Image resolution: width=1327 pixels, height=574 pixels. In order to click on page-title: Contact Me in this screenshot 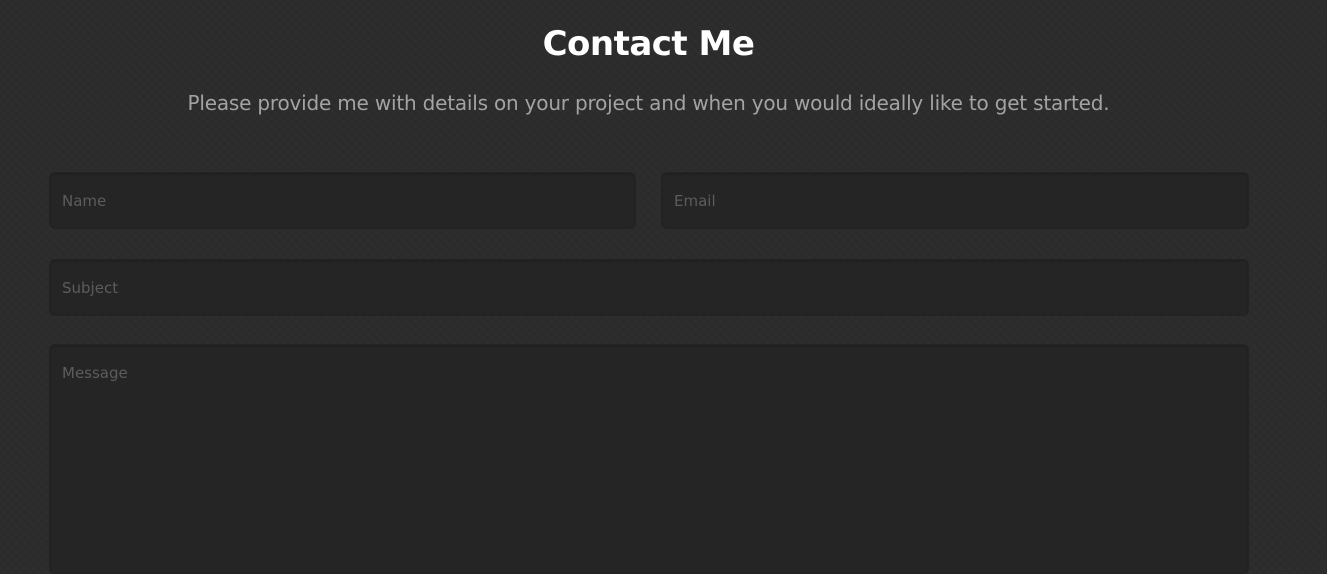, I will do `click(648, 44)`.